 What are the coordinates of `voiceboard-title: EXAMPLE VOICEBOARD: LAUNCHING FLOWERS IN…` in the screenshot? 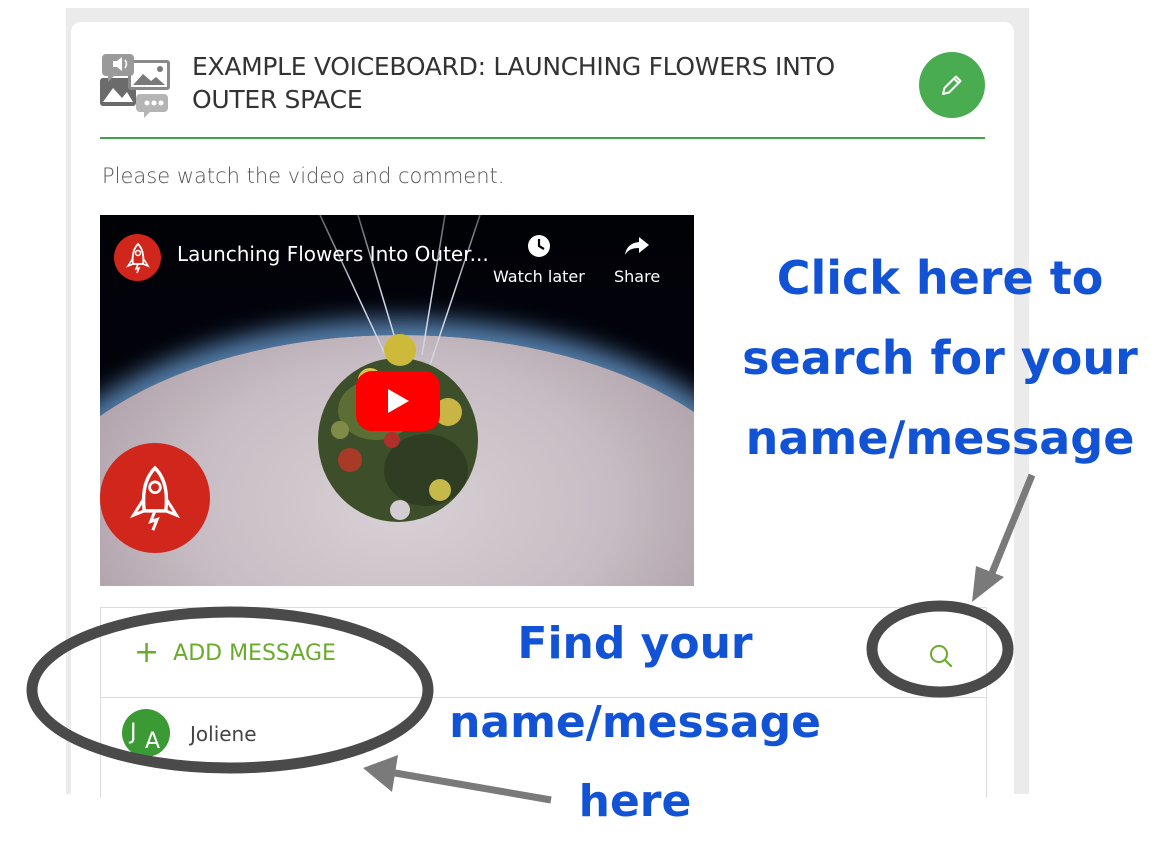 It's located at (513, 83).